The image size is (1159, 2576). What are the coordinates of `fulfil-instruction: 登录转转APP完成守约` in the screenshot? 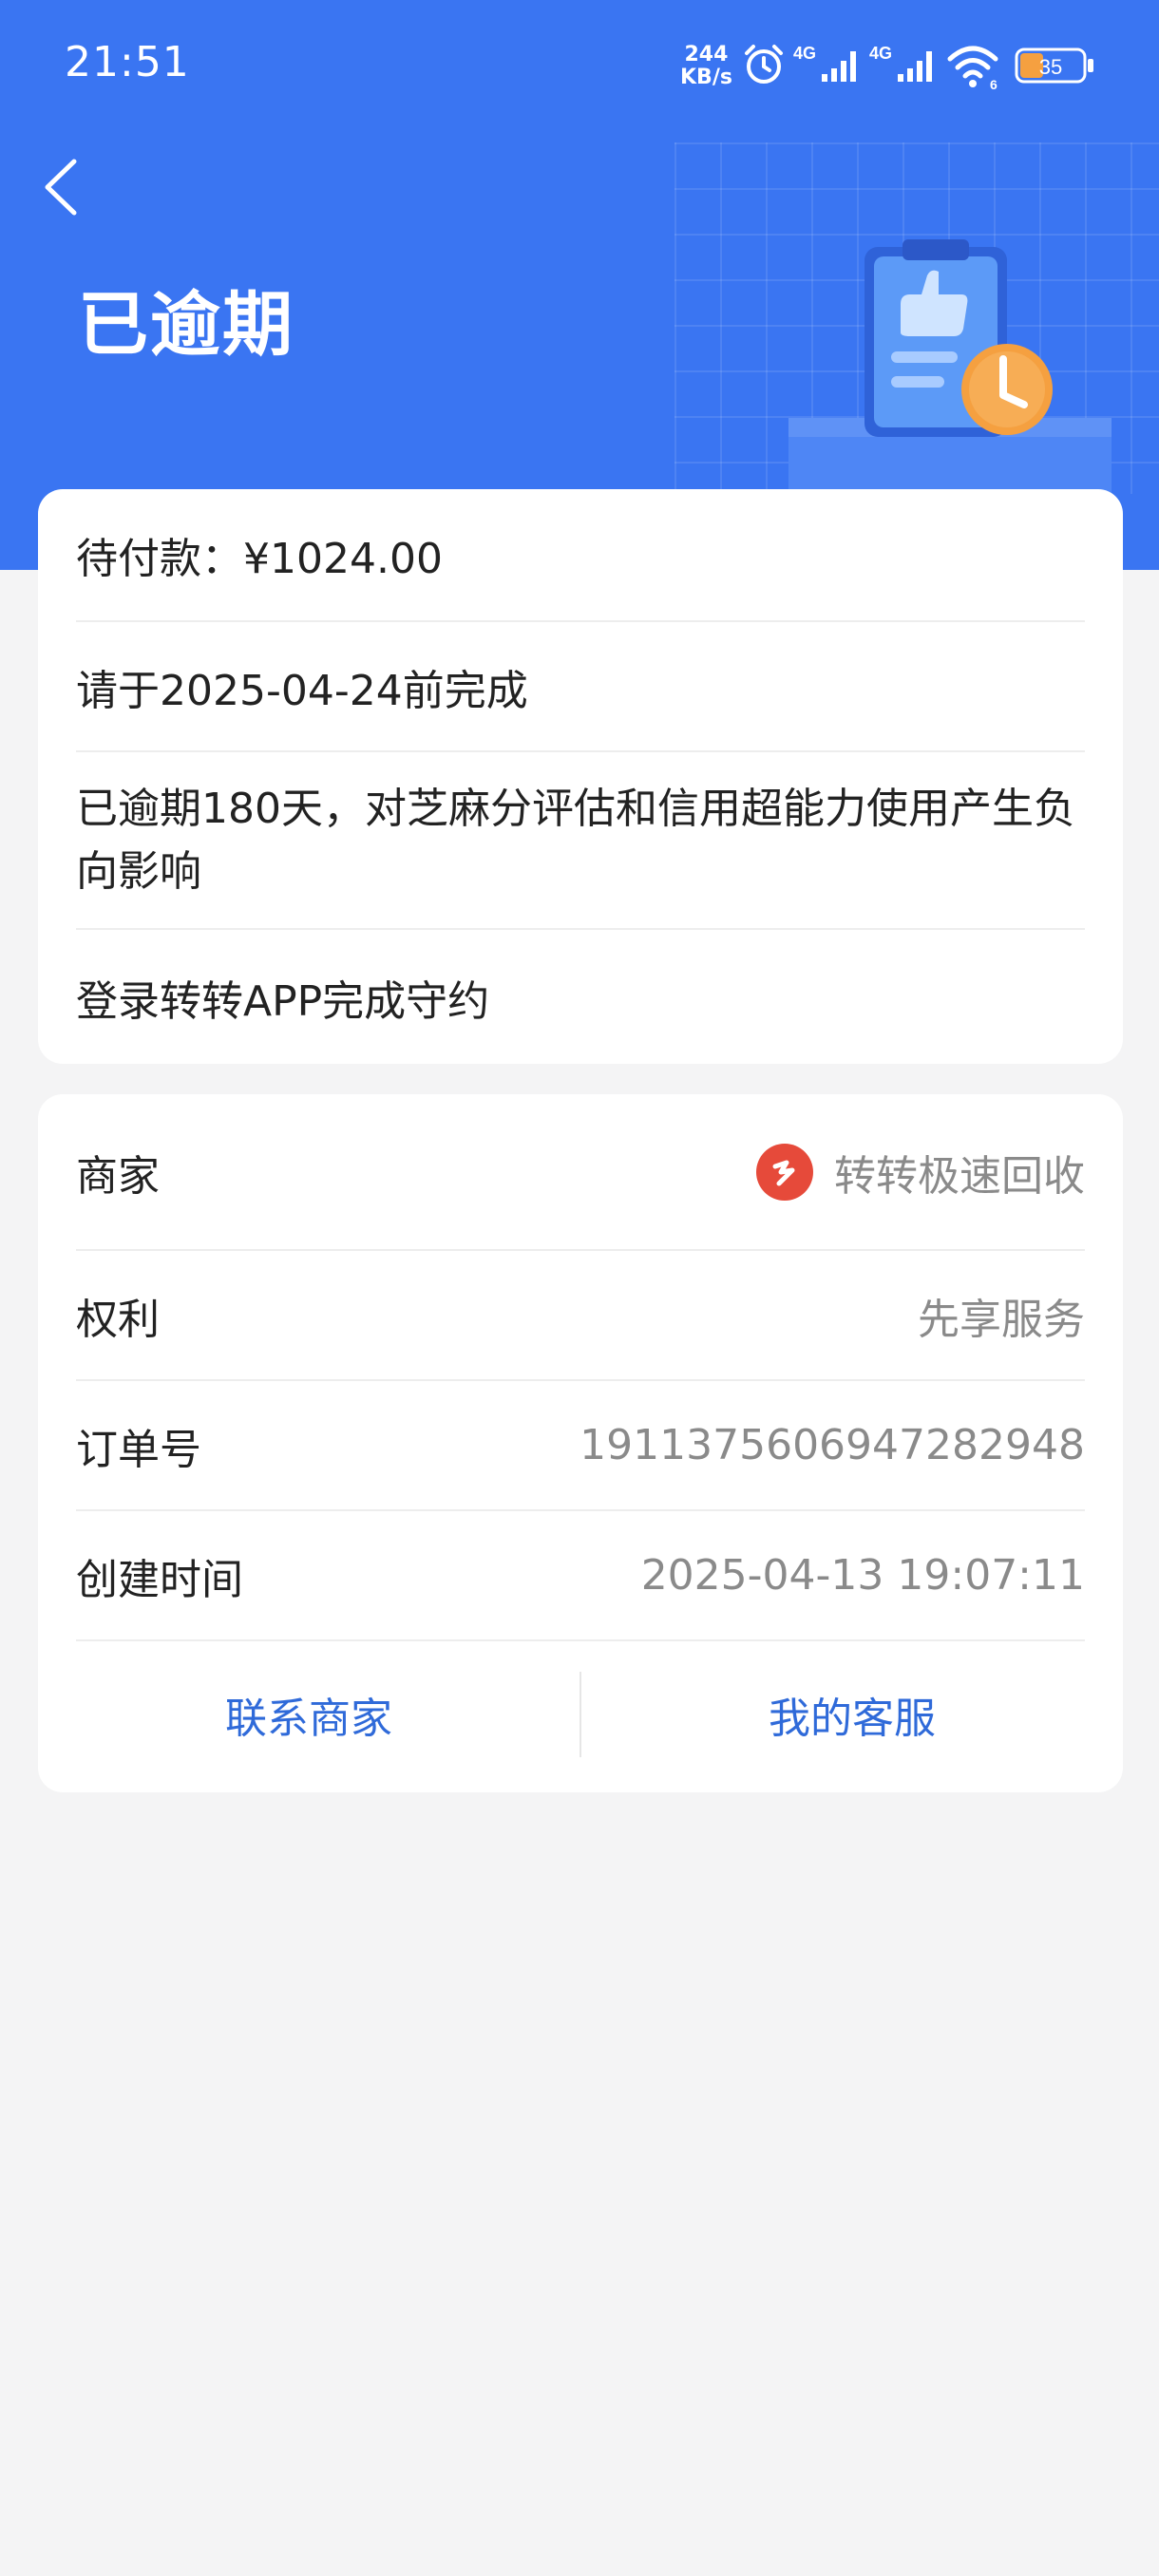 It's located at (283, 1001).